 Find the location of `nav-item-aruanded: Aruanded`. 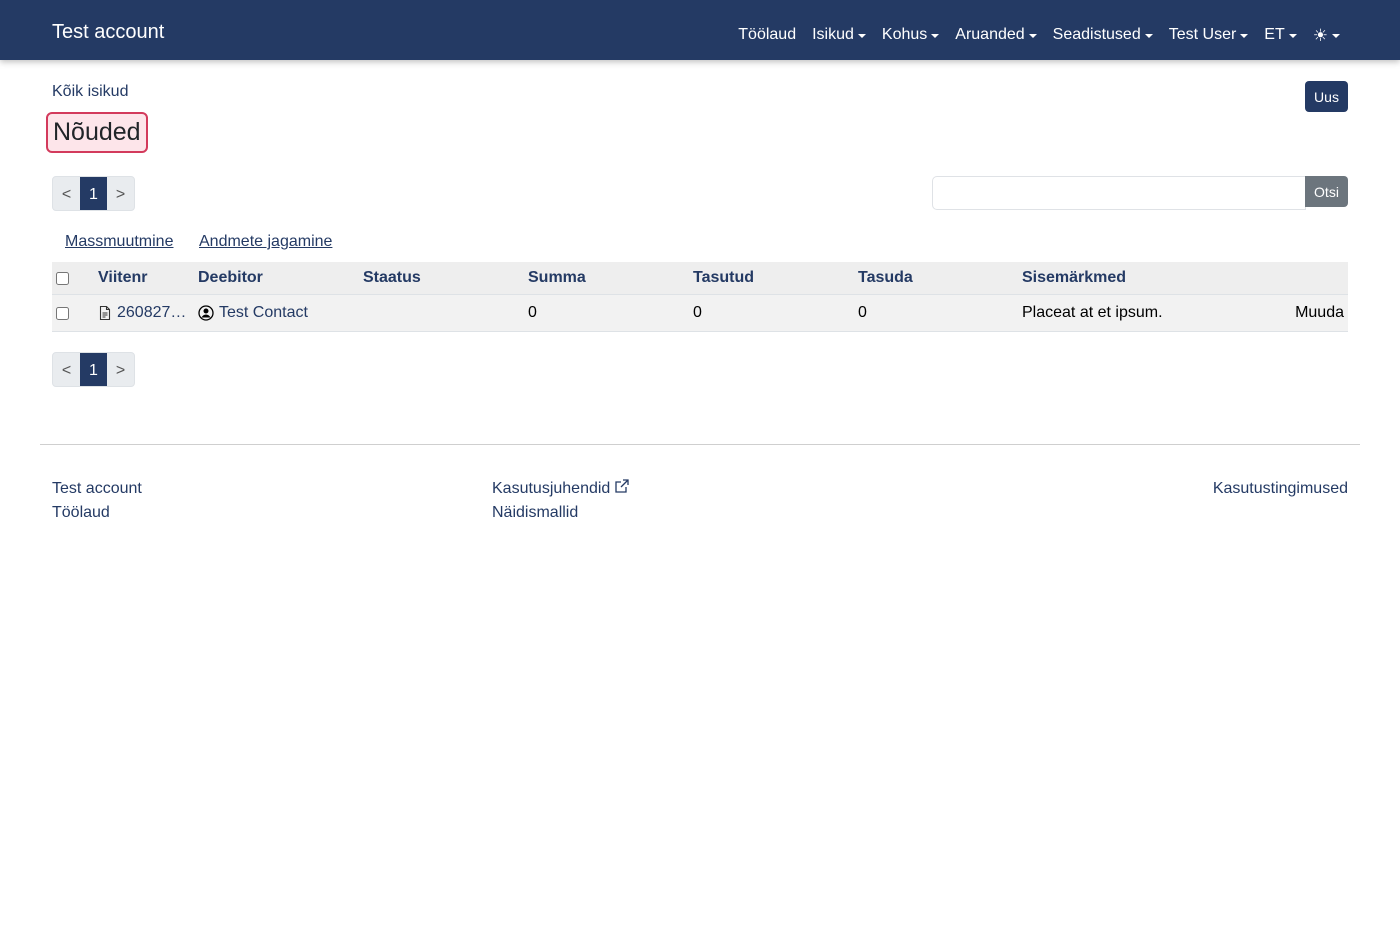

nav-item-aruanded: Aruanded is located at coordinates (996, 35).